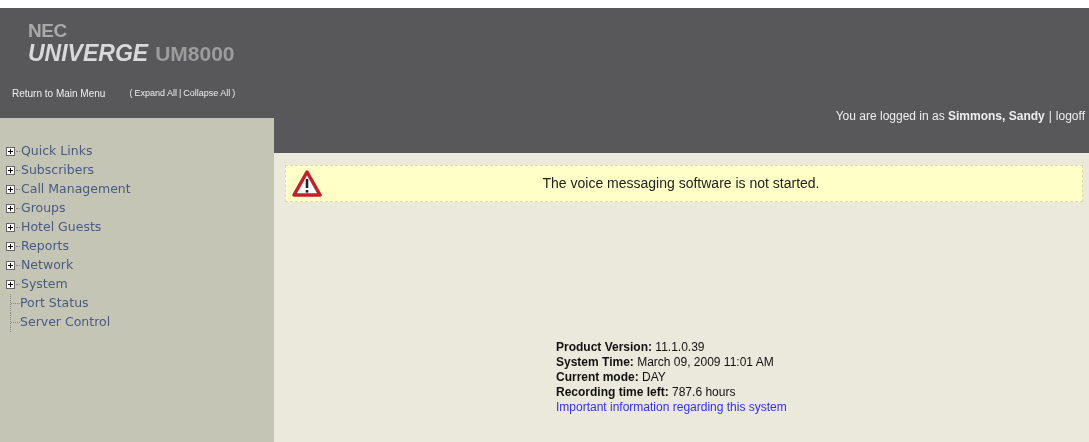 The image size is (1089, 442). I want to click on logoff-link: logoff, so click(1070, 116).